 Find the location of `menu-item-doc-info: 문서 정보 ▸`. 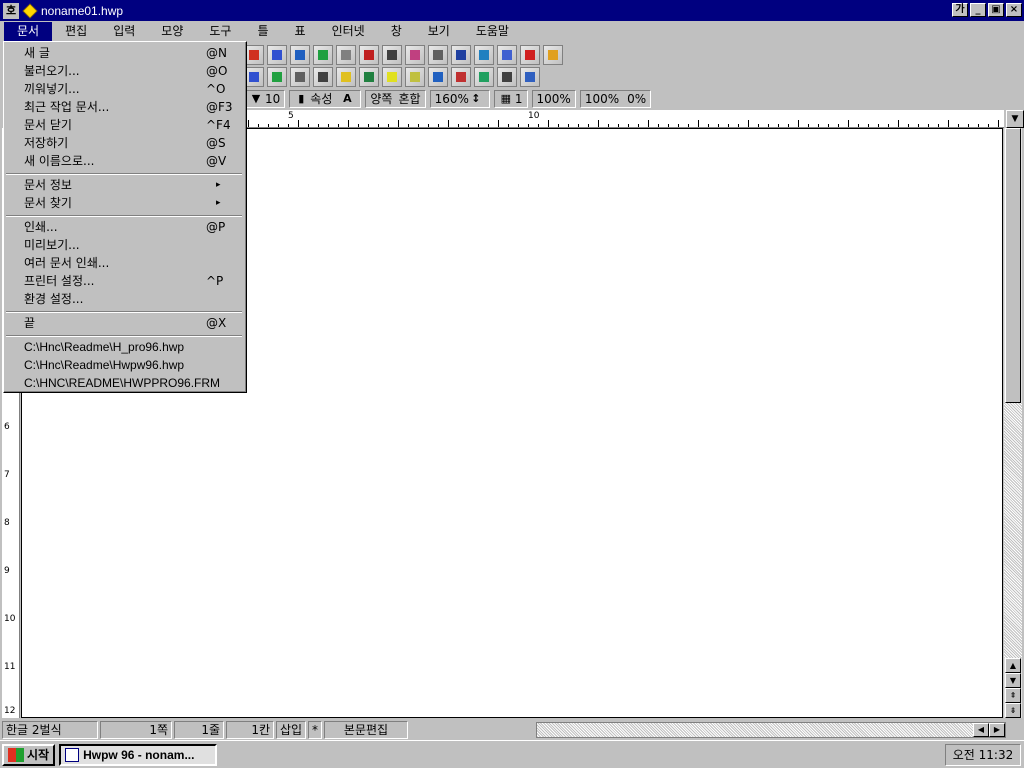

menu-item-doc-info: 문서 정보 ▸ is located at coordinates (124, 185).